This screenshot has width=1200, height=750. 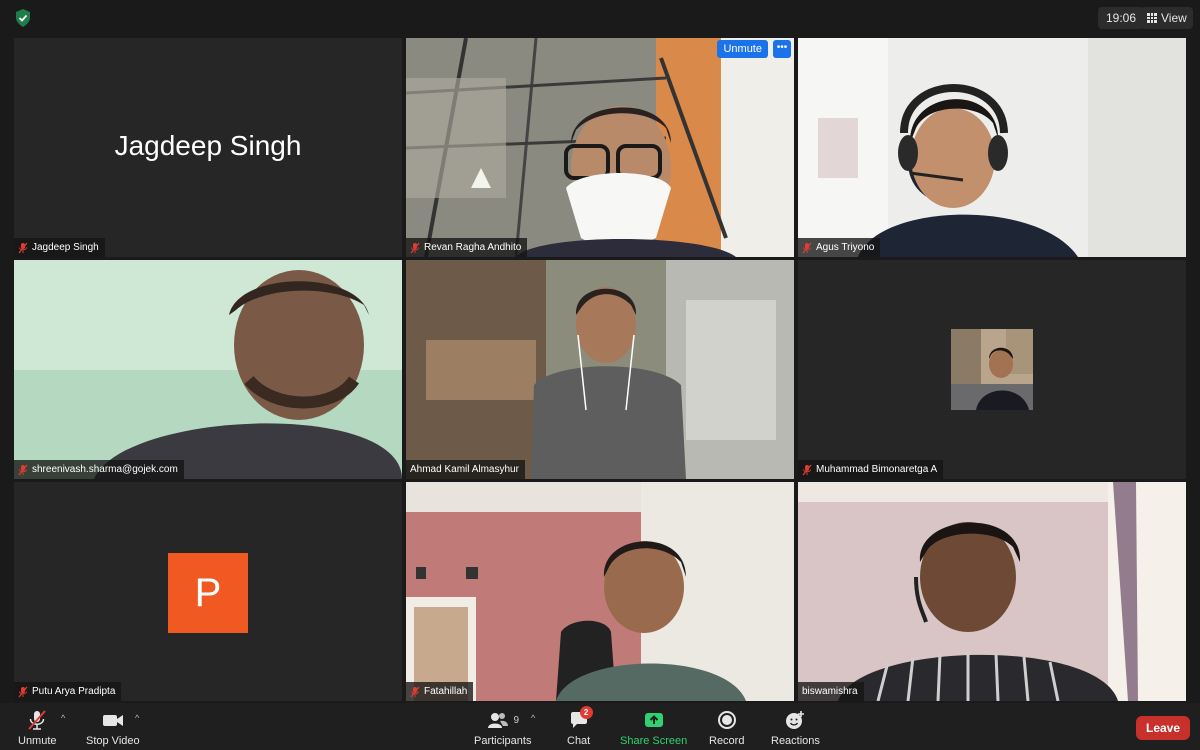 What do you see at coordinates (586, 712) in the screenshot?
I see `chat-unread-badge: 2` at bounding box center [586, 712].